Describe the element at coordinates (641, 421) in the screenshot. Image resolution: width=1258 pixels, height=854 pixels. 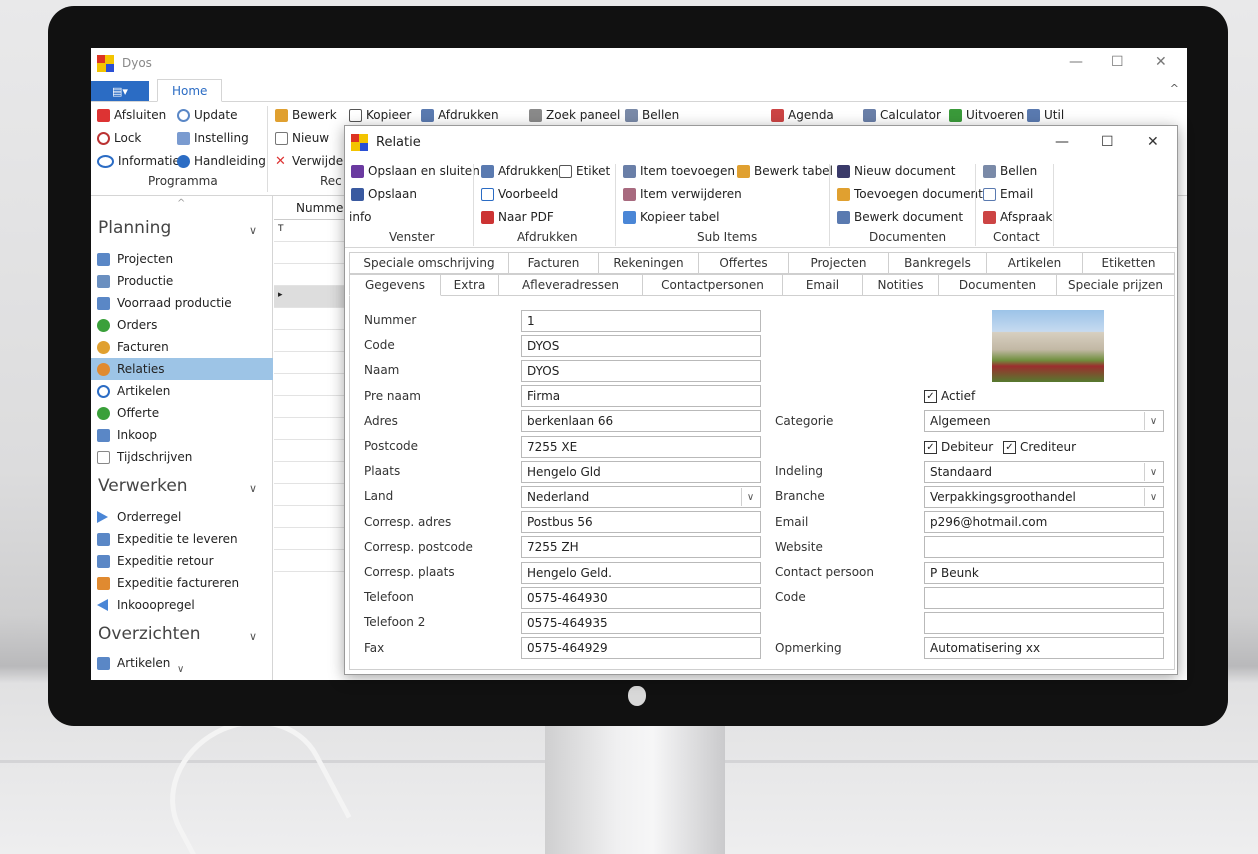
I see `adres-field: berkenlaan 66` at that location.